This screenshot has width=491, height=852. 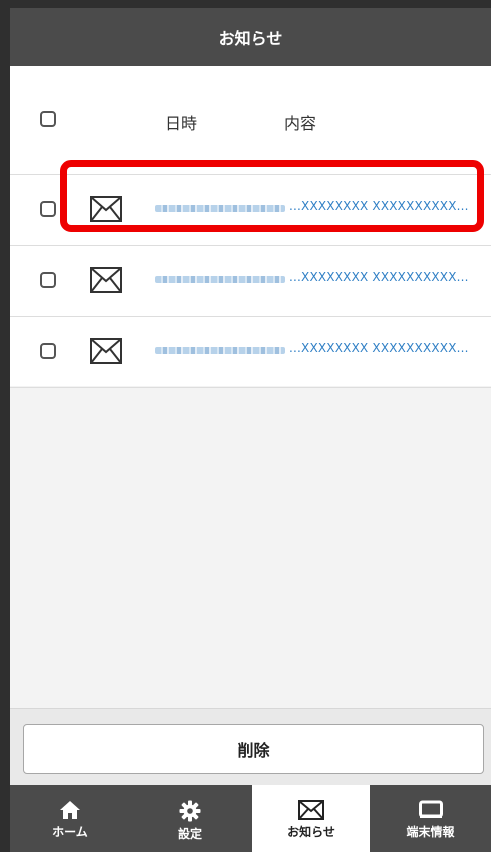 I want to click on action-area: 削除, so click(x=250, y=747).